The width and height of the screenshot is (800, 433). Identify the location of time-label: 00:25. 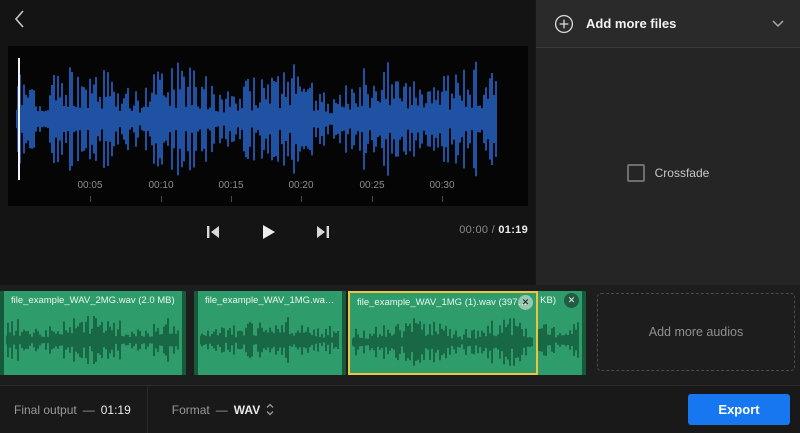
(372, 185).